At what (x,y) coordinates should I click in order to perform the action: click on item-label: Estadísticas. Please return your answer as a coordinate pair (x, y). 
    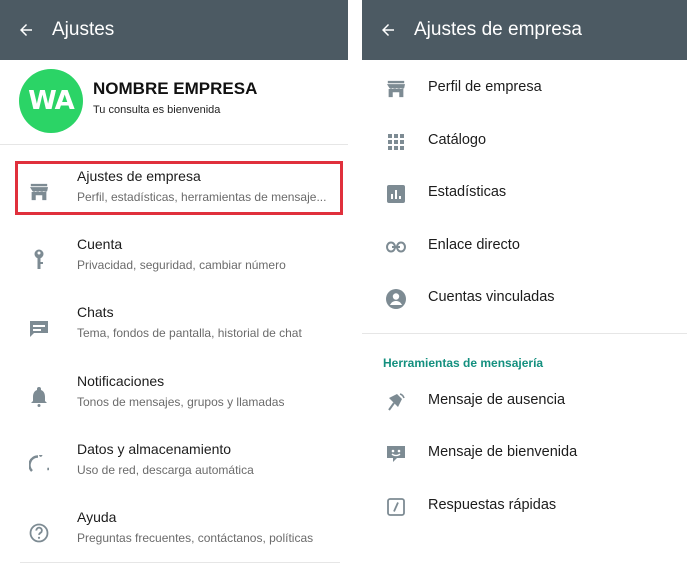
    Looking at the image, I should click on (467, 192).